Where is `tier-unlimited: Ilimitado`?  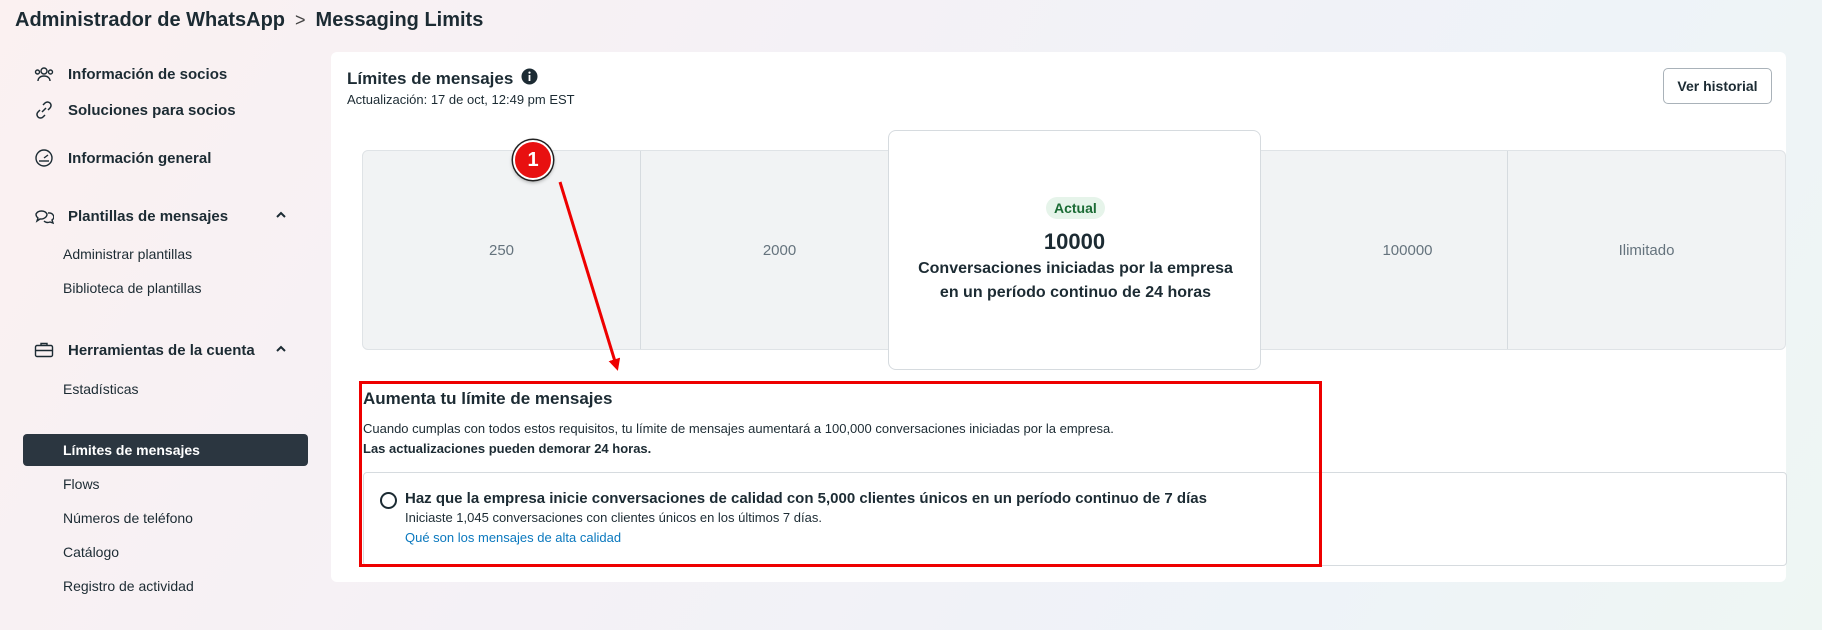
tier-unlimited: Ilimitado is located at coordinates (1646, 250).